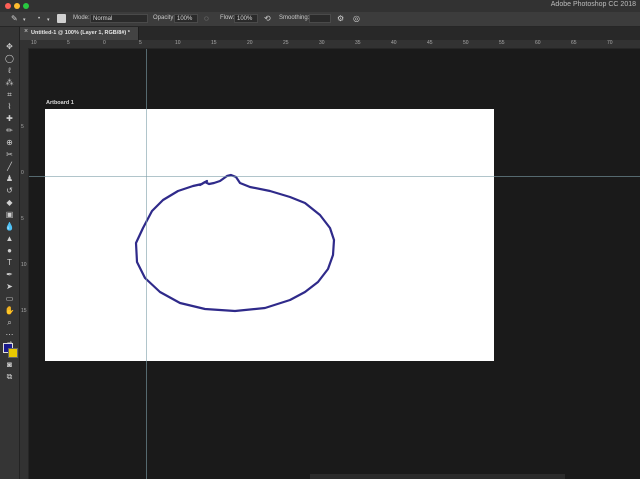 Image resolution: width=640 pixels, height=479 pixels. I want to click on horizontal-guide, so click(334, 176).